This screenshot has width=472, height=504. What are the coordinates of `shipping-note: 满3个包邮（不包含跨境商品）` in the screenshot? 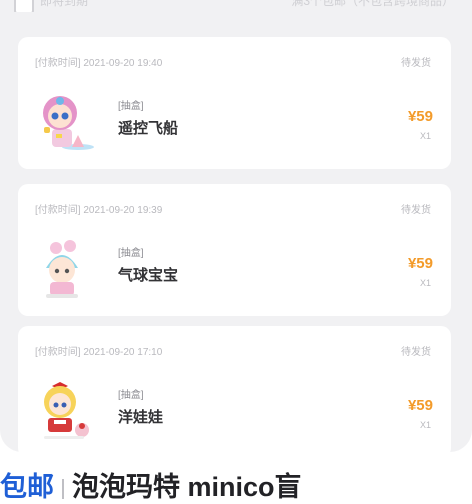 It's located at (372, 4).